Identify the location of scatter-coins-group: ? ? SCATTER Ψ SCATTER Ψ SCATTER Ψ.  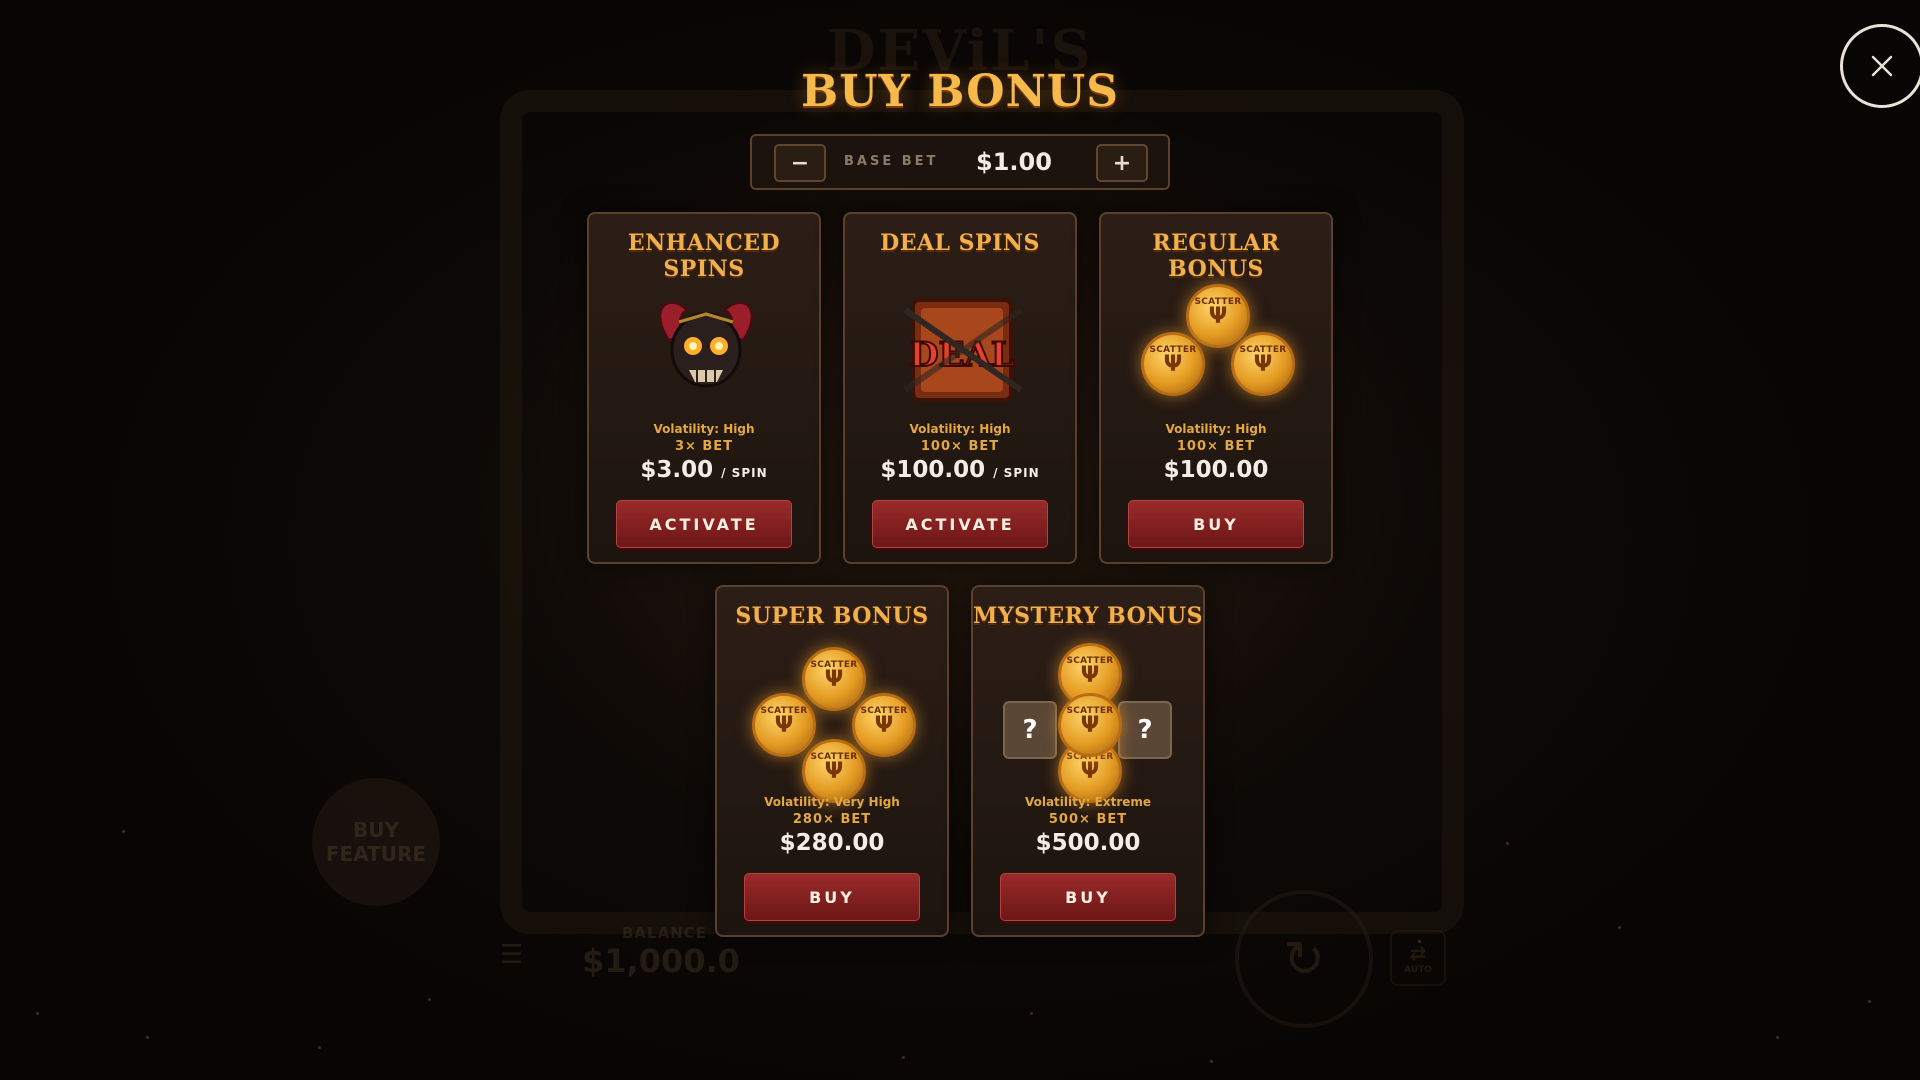
(1088, 723).